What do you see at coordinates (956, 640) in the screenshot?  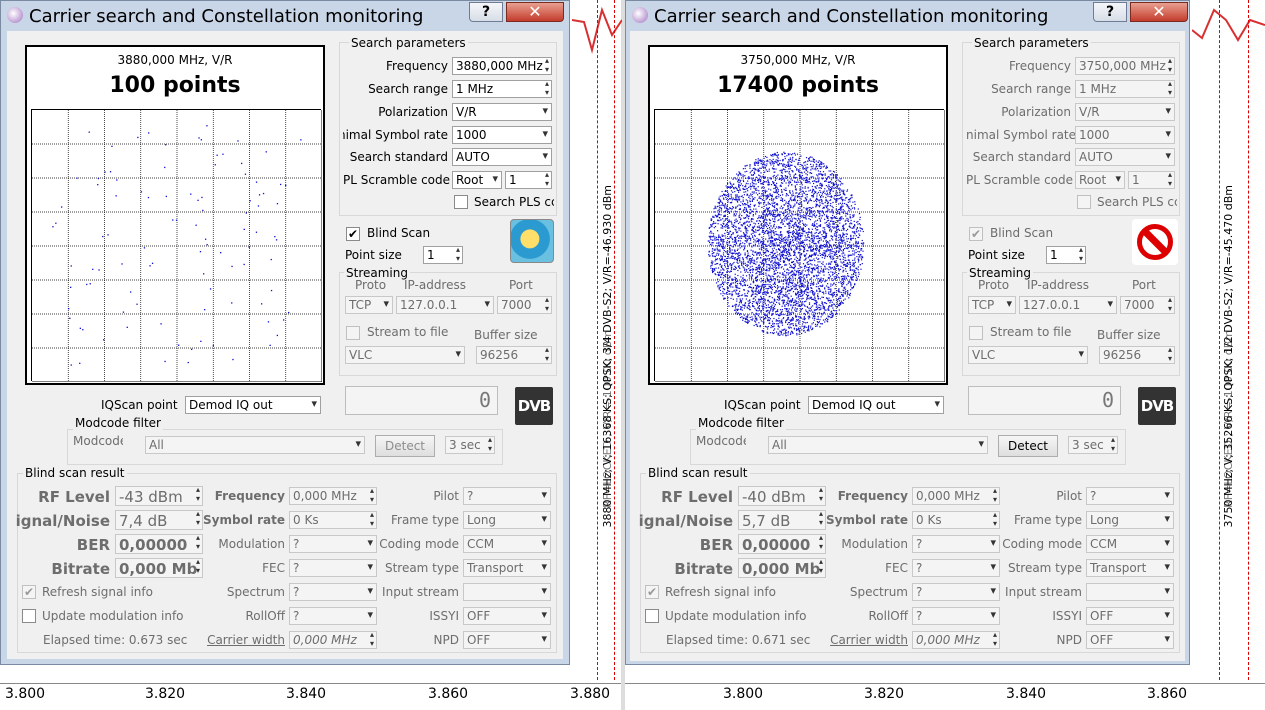 I see `carrier-width-value: 0,000 MHz` at bounding box center [956, 640].